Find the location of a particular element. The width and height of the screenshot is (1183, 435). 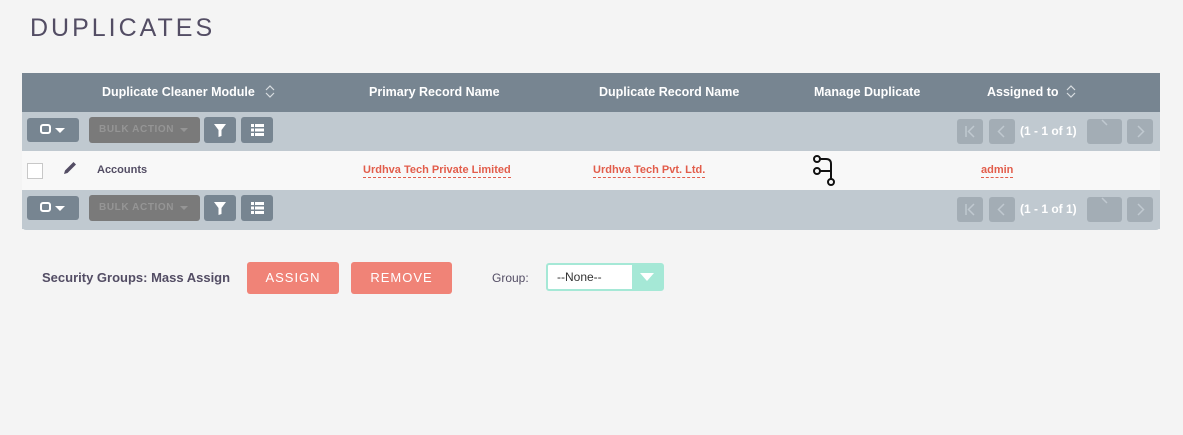

primary-record-link: Urdhva Tech Private Limited is located at coordinates (437, 170).